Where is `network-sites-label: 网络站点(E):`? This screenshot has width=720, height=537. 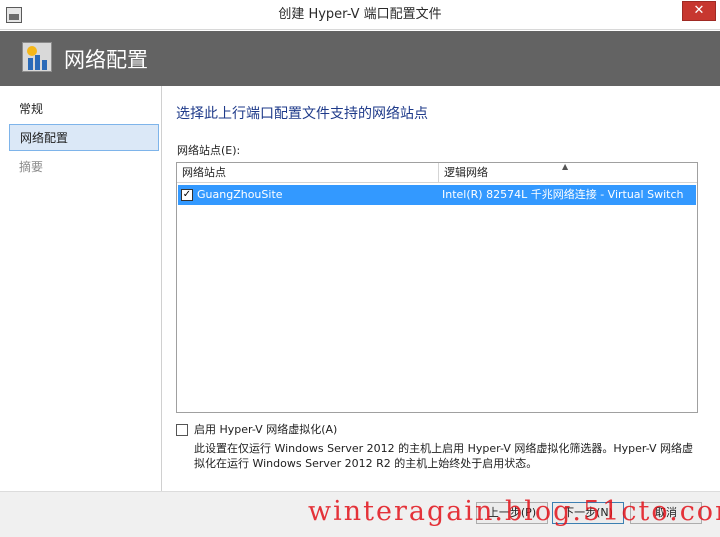
network-sites-label: 网络站点(E): is located at coordinates (209, 150).